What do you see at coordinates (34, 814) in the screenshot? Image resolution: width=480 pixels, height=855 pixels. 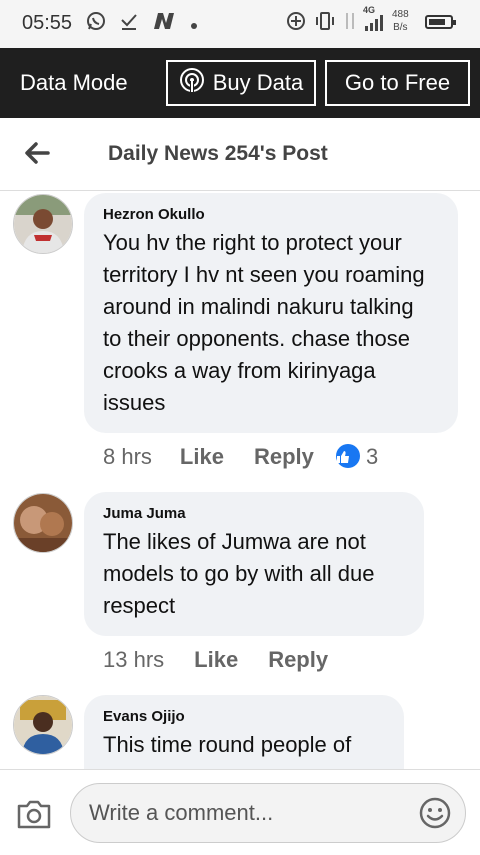 I see `camera-icon` at bounding box center [34, 814].